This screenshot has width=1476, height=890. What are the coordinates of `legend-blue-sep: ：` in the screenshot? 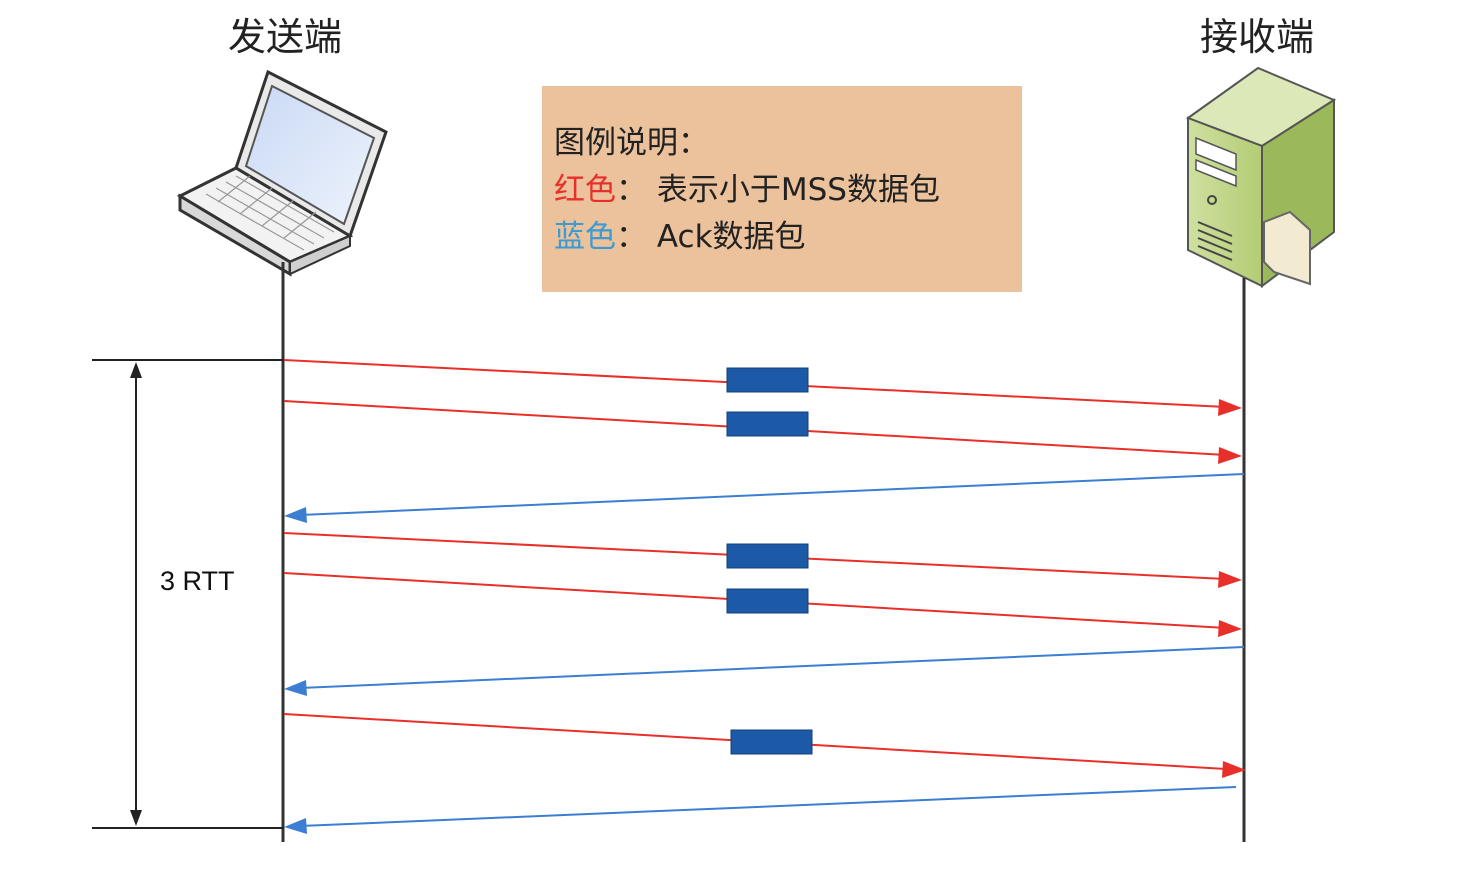 It's located at (631, 237).